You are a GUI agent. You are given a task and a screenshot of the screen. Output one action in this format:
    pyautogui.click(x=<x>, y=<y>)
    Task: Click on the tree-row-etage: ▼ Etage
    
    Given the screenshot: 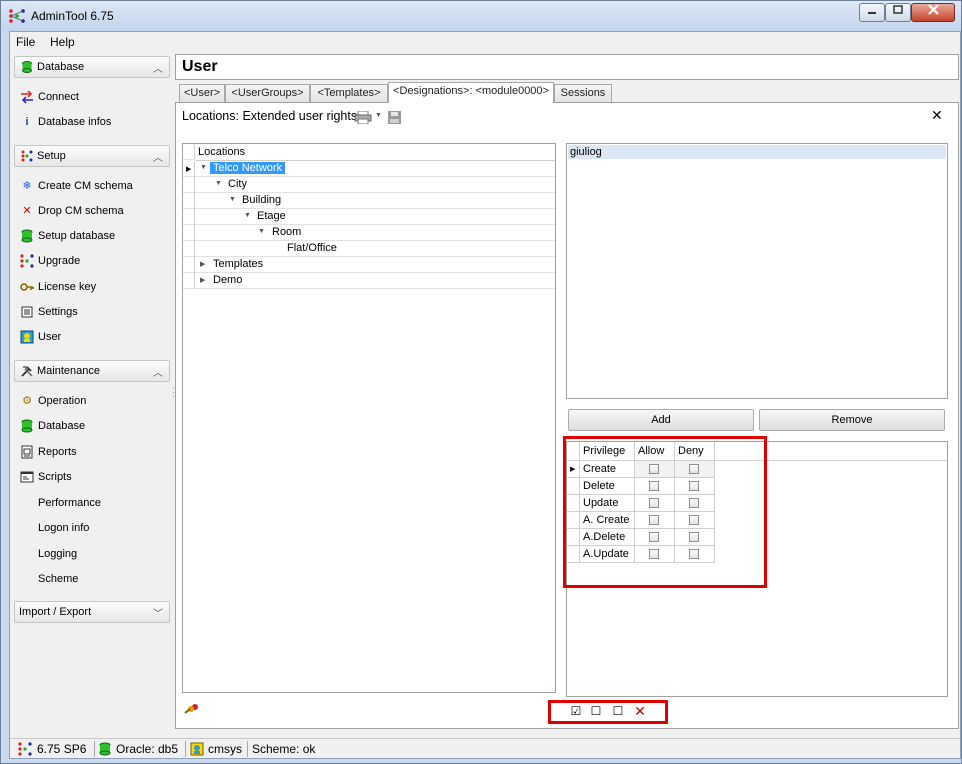 What is the action you would take?
    pyautogui.click(x=375, y=217)
    